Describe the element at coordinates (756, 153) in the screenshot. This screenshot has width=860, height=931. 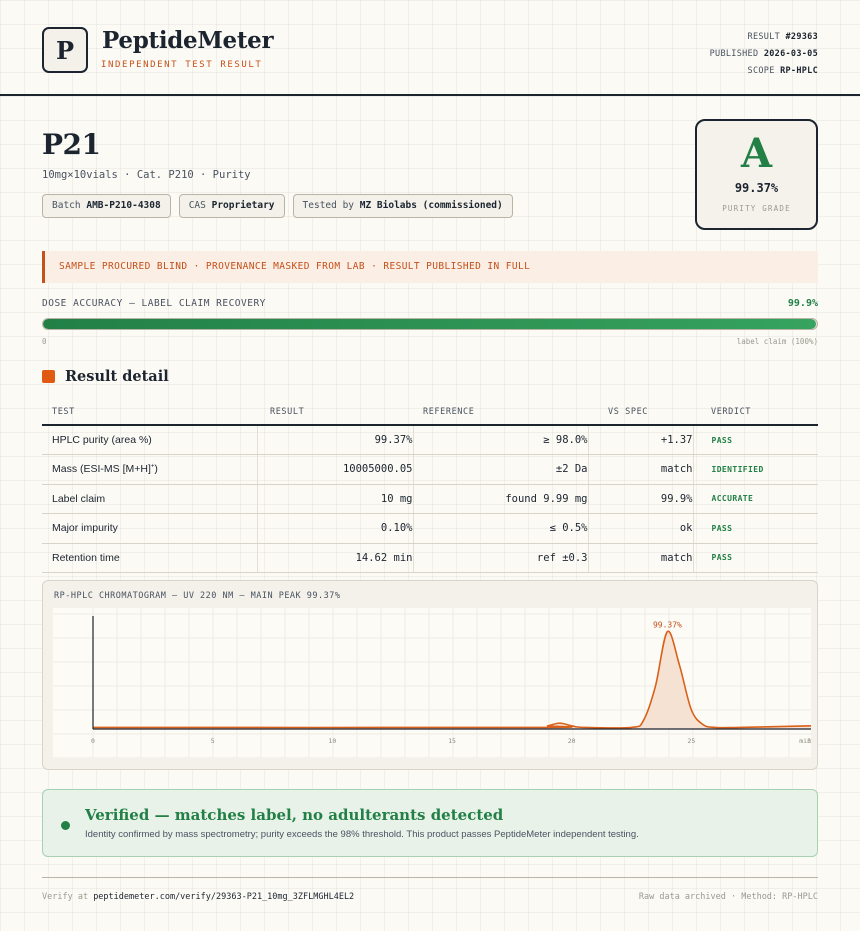
I see `grade-letter: A` at that location.